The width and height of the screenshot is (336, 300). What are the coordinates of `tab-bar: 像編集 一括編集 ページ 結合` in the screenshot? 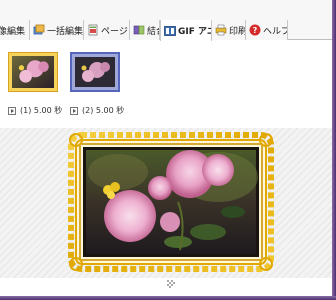 It's located at (166, 30).